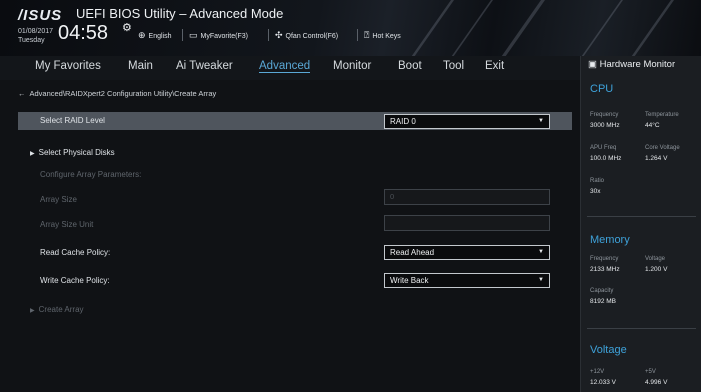  Describe the element at coordinates (602, 89) in the screenshot. I see `cpu-section-title: CPU` at that location.